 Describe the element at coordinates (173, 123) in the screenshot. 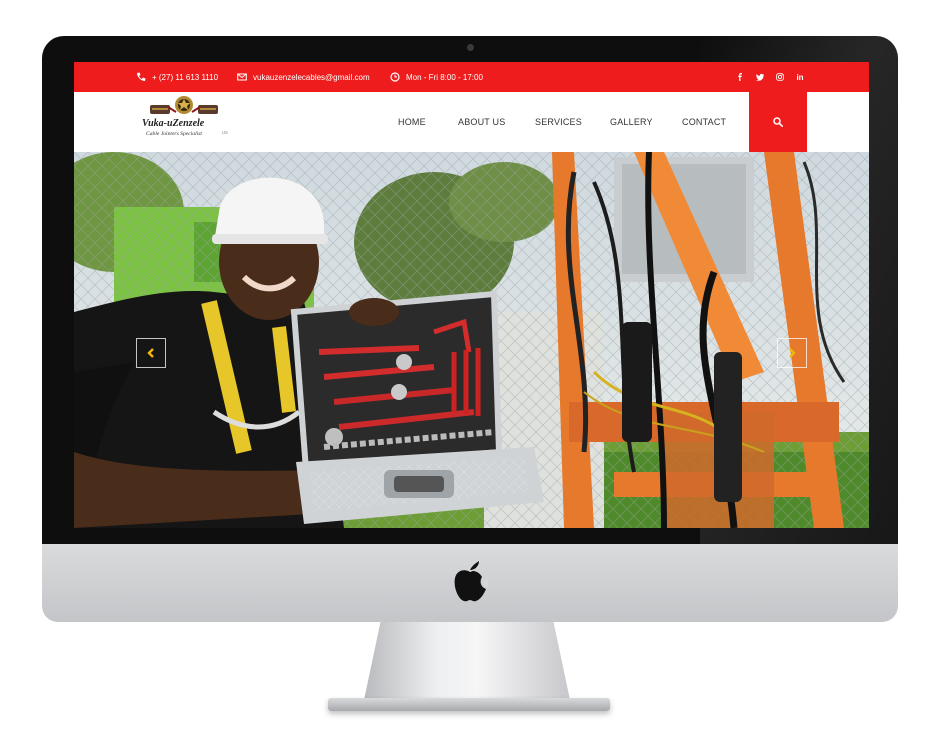

I see `svg-text: Vuka-uZenzele` at that location.